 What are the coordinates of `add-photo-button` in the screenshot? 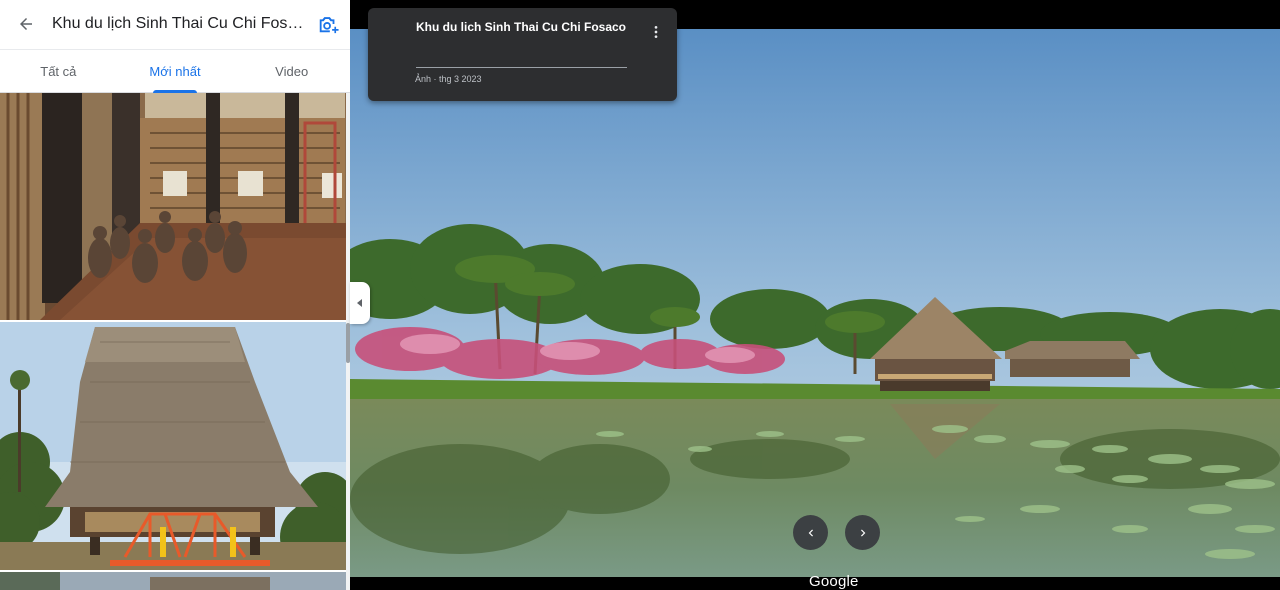 It's located at (328, 24).